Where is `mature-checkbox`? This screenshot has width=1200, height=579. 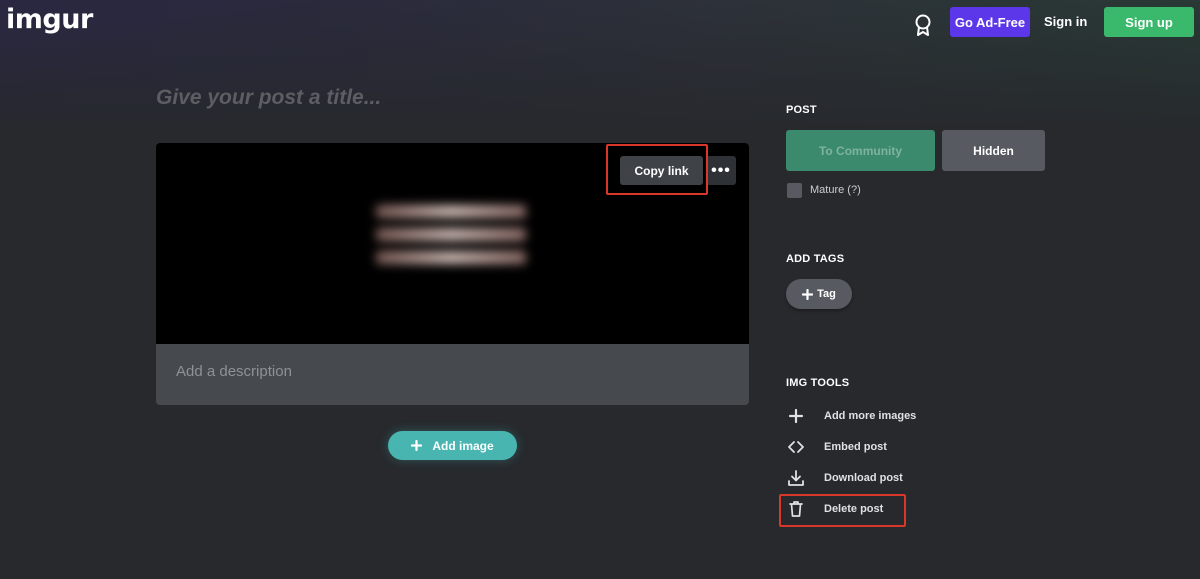
mature-checkbox is located at coordinates (794, 190).